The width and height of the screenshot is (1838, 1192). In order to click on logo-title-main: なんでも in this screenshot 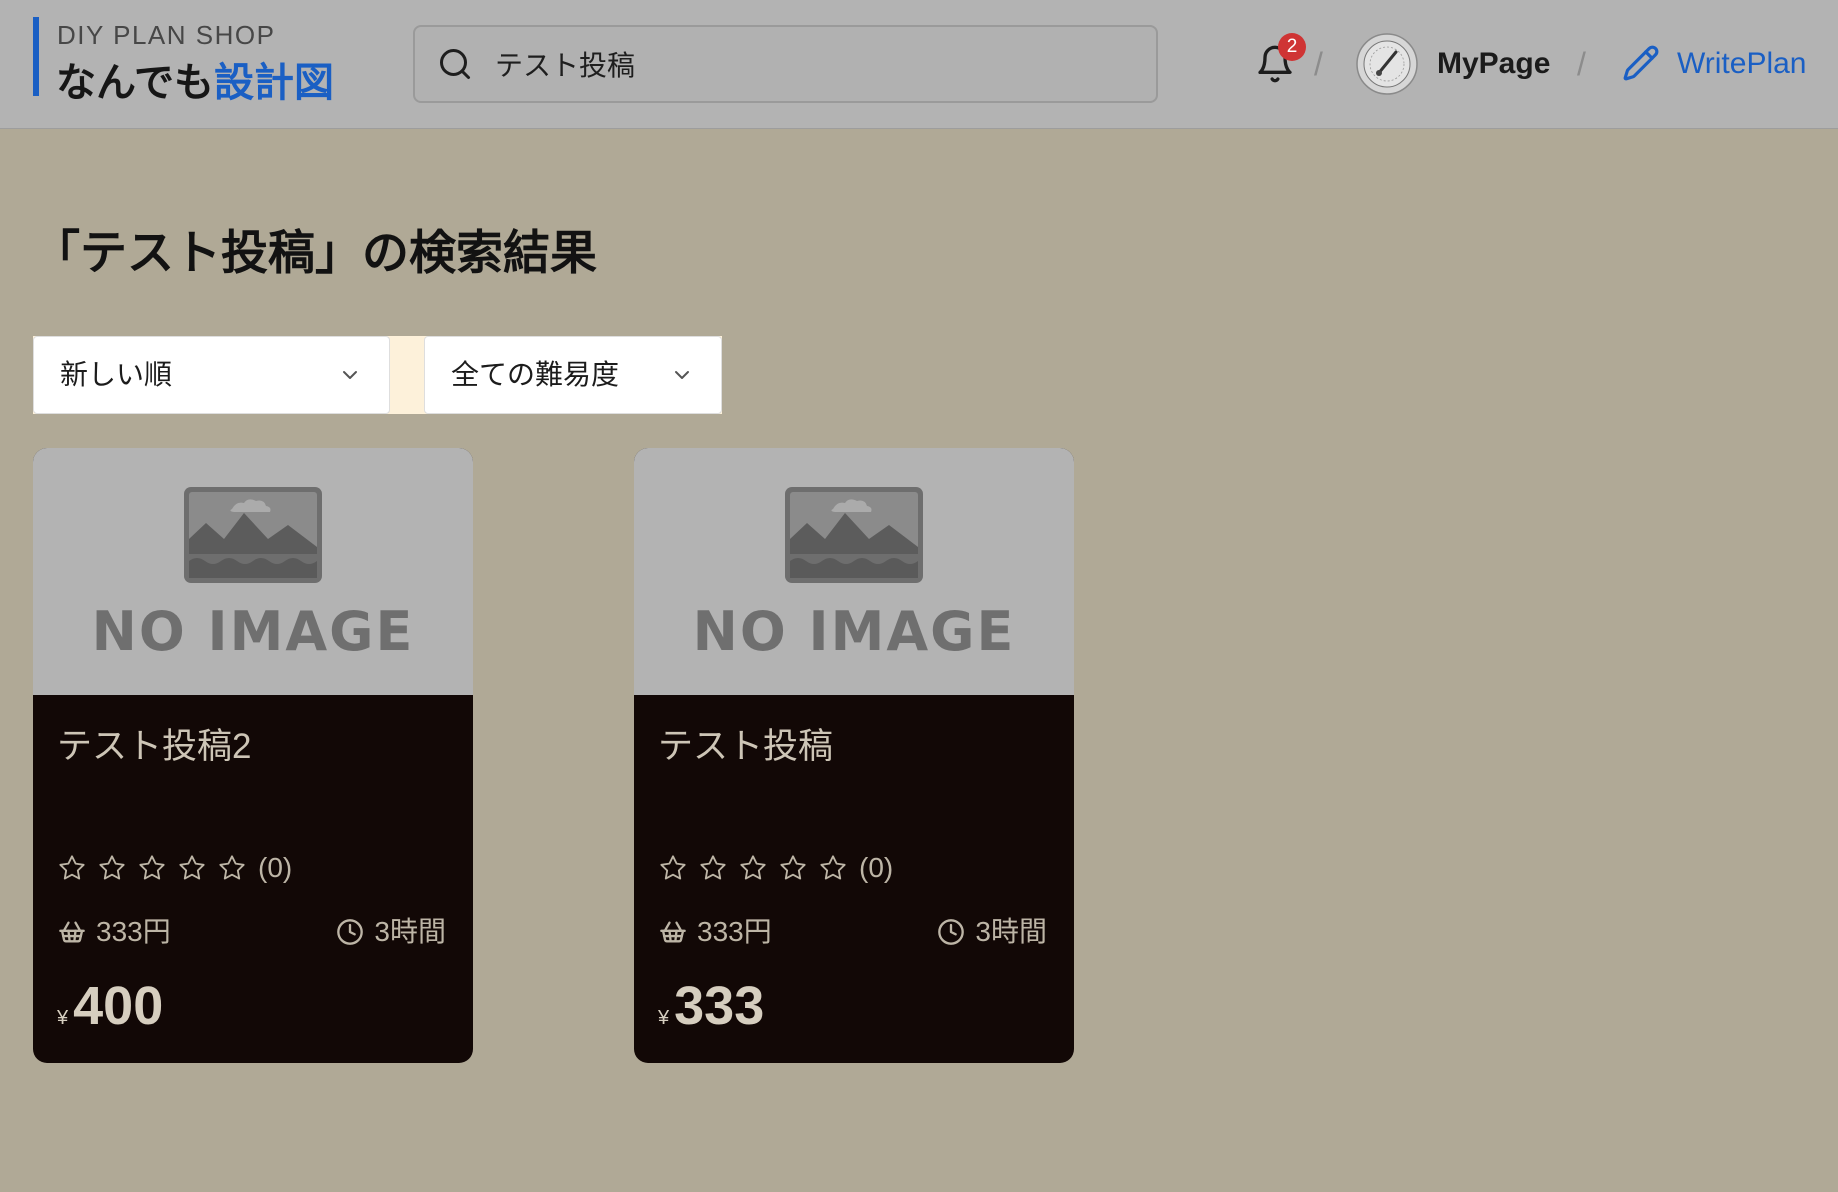, I will do `click(135, 83)`.